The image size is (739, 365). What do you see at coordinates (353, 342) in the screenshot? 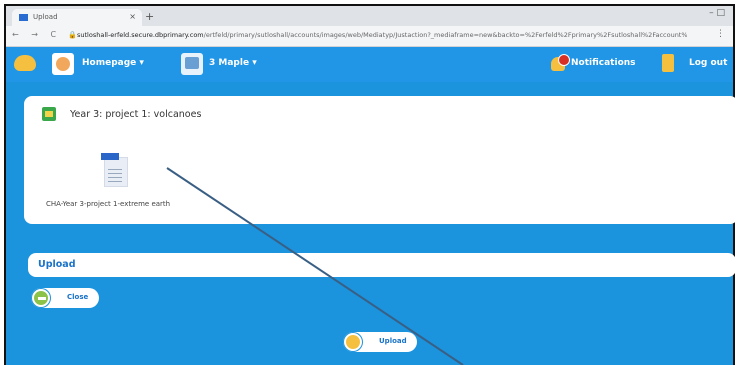
I see `upload-folder-icon` at bounding box center [353, 342].